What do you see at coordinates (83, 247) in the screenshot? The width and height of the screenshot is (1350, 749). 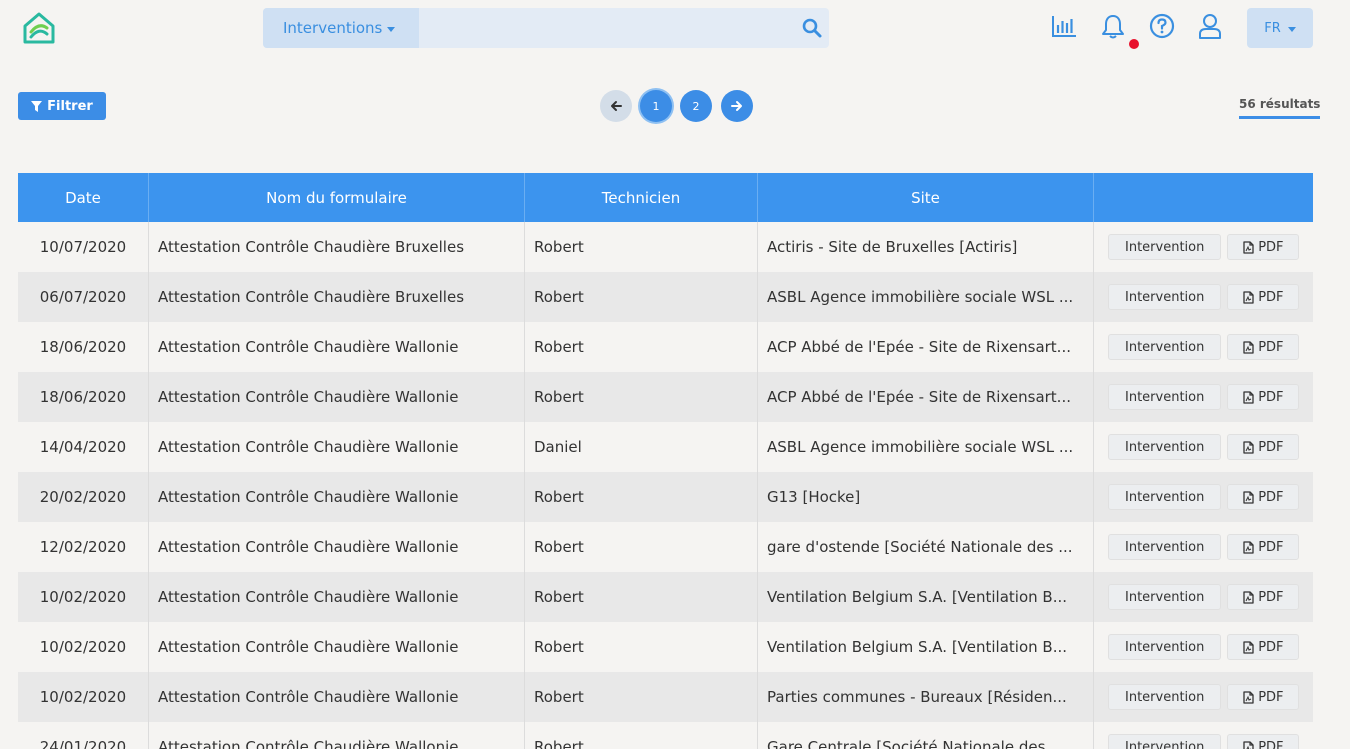 I see `cell-date: 10/07/2020` at bounding box center [83, 247].